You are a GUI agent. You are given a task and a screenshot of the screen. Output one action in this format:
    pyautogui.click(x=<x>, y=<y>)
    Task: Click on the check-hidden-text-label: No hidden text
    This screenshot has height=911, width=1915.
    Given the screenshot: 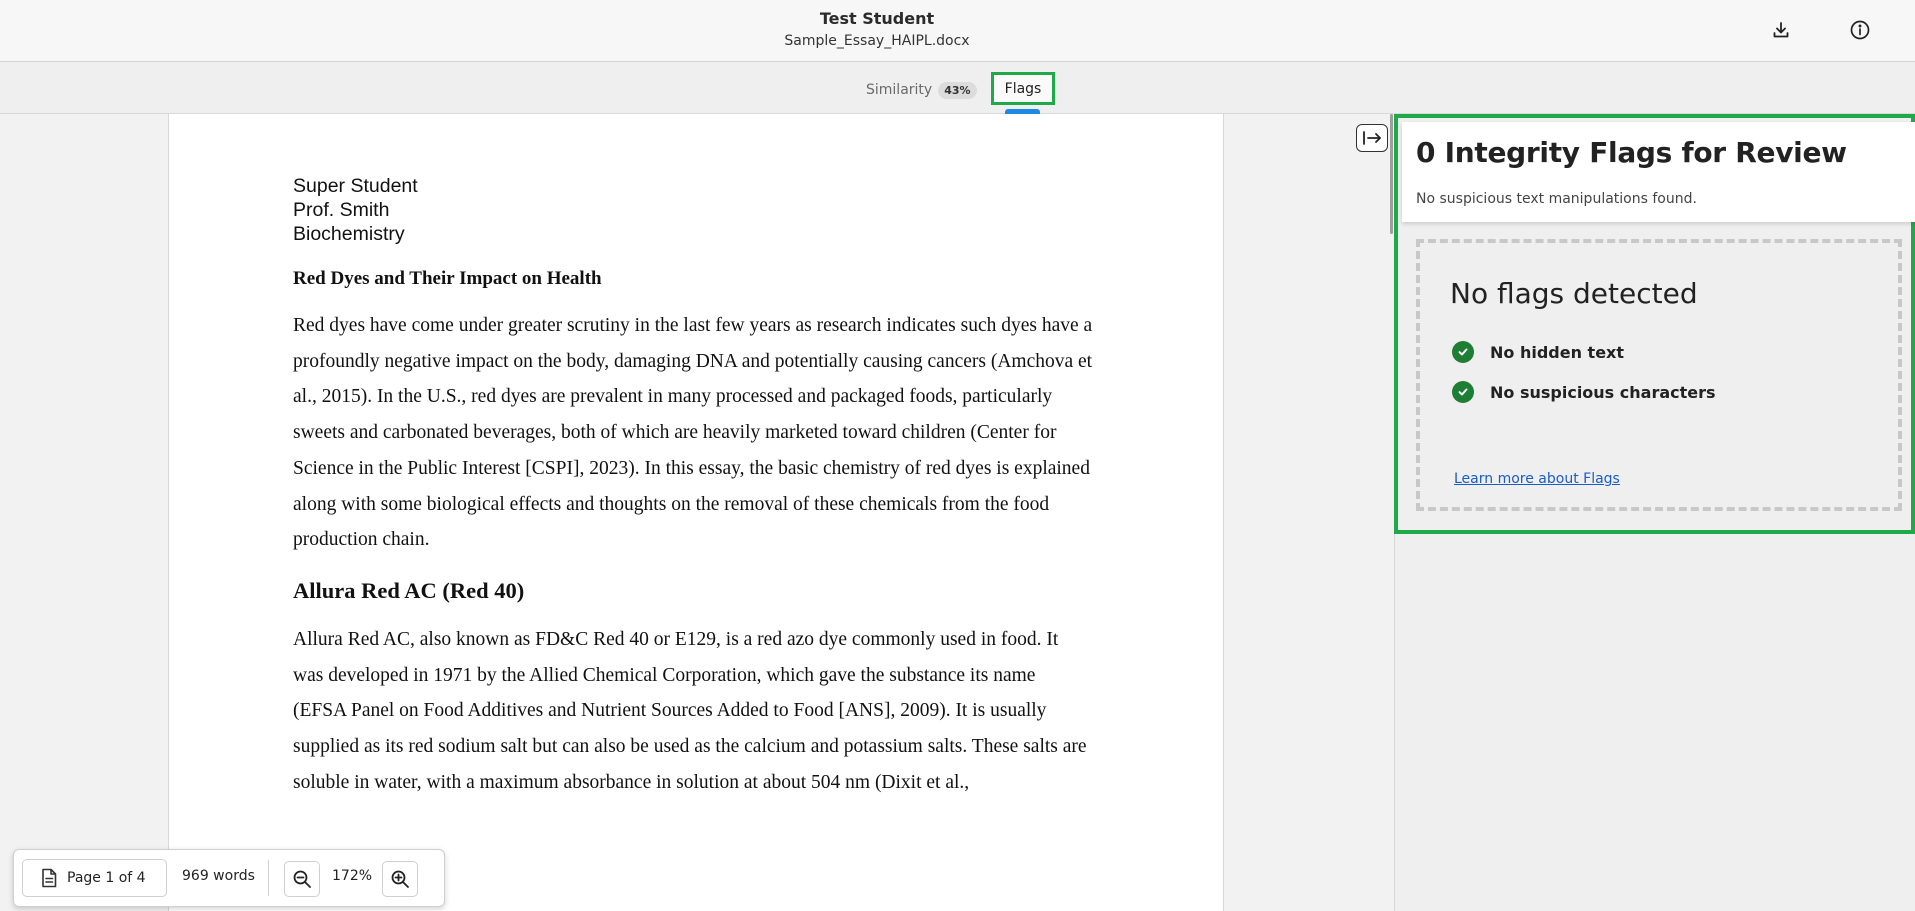 What is the action you would take?
    pyautogui.click(x=1557, y=352)
    